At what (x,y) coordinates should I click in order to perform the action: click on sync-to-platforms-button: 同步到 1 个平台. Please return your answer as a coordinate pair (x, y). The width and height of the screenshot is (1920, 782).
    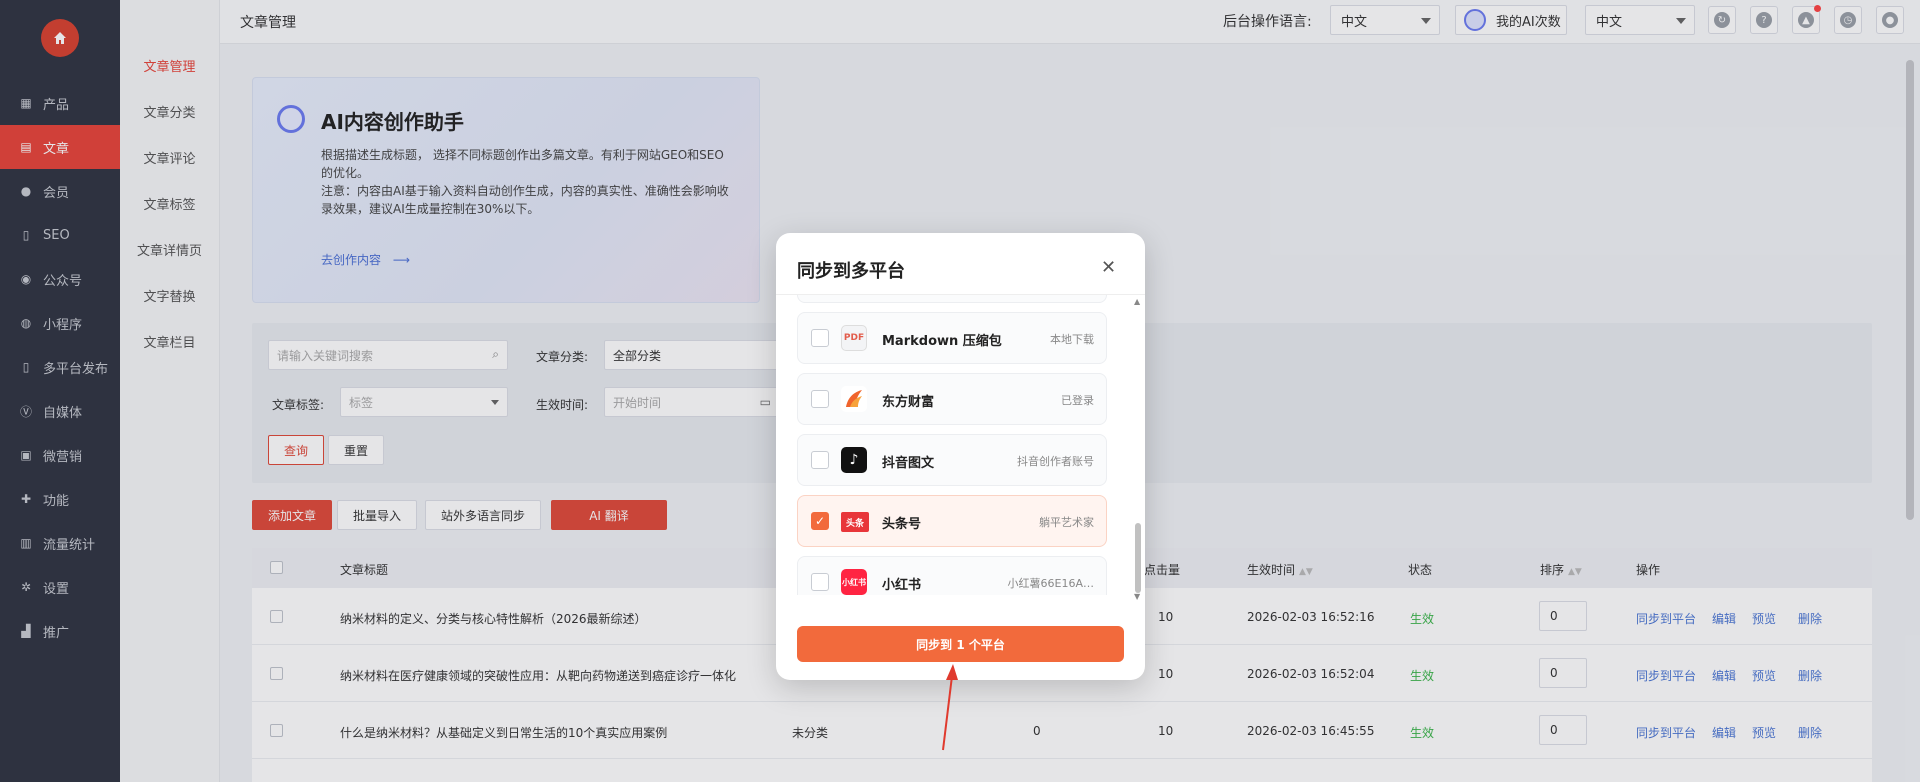
    Looking at the image, I should click on (960, 644).